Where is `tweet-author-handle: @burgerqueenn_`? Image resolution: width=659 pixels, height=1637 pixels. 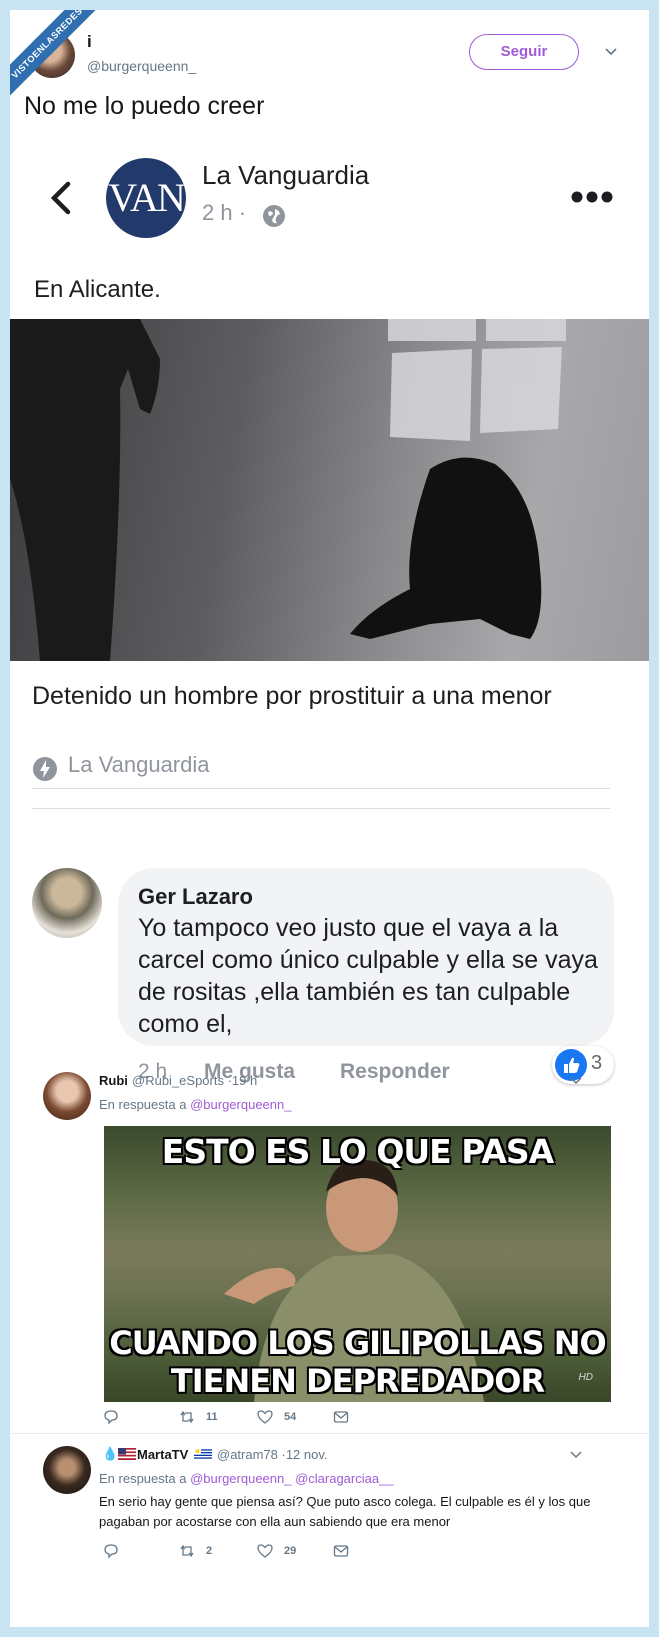 tweet-author-handle: @burgerqueenn_ is located at coordinates (141, 66).